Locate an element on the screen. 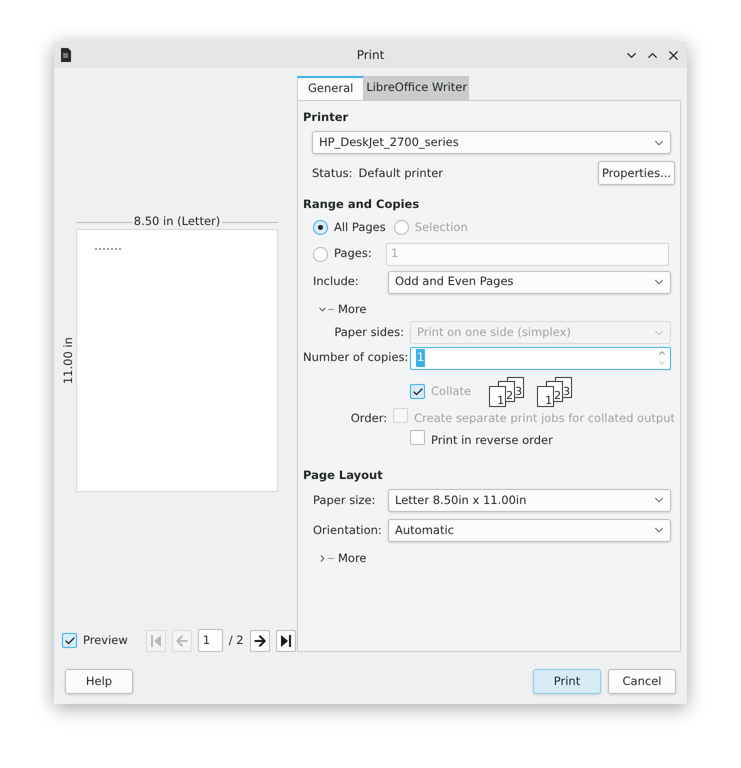  arrow-right-icon is located at coordinates (260, 640).